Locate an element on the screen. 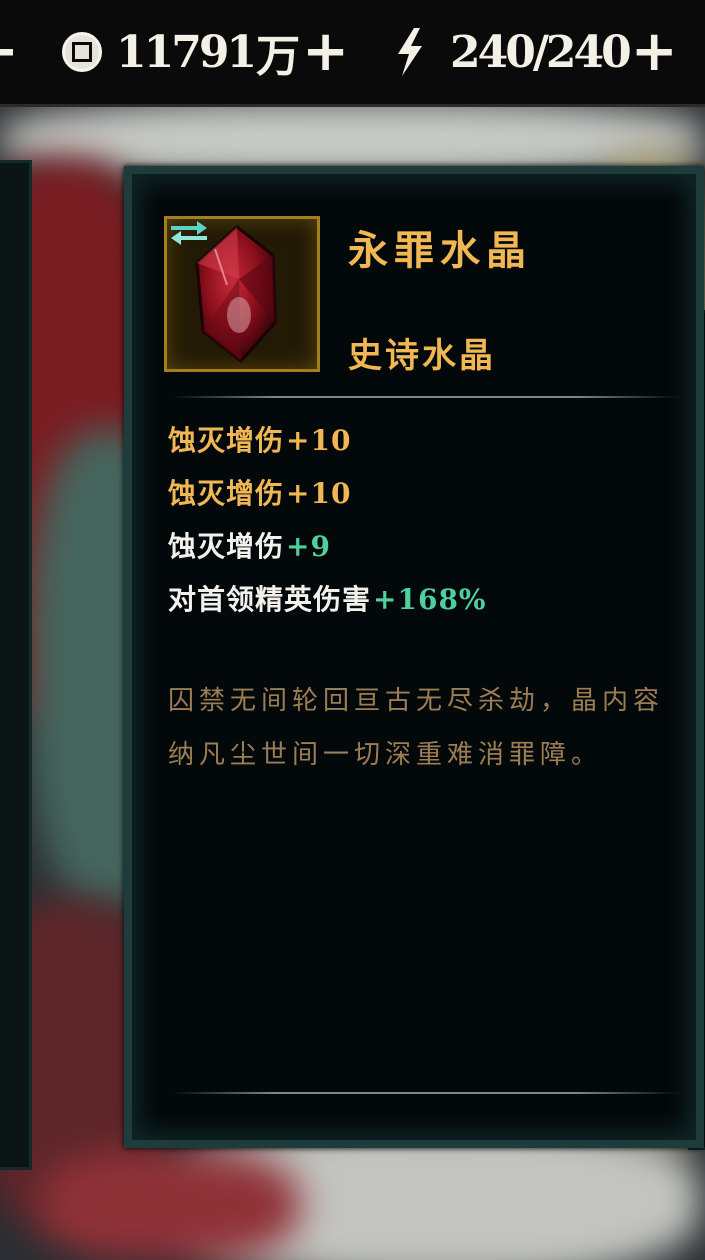 Image resolution: width=705 pixels, height=1260 pixels. coin-add-button: + is located at coordinates (325, 52).